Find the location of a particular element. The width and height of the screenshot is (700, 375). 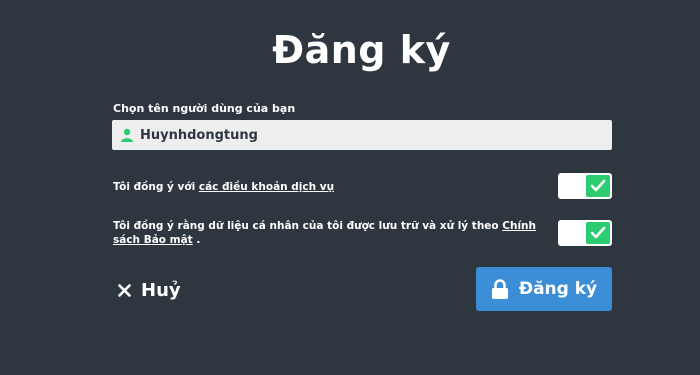

terms-toggle is located at coordinates (585, 186).